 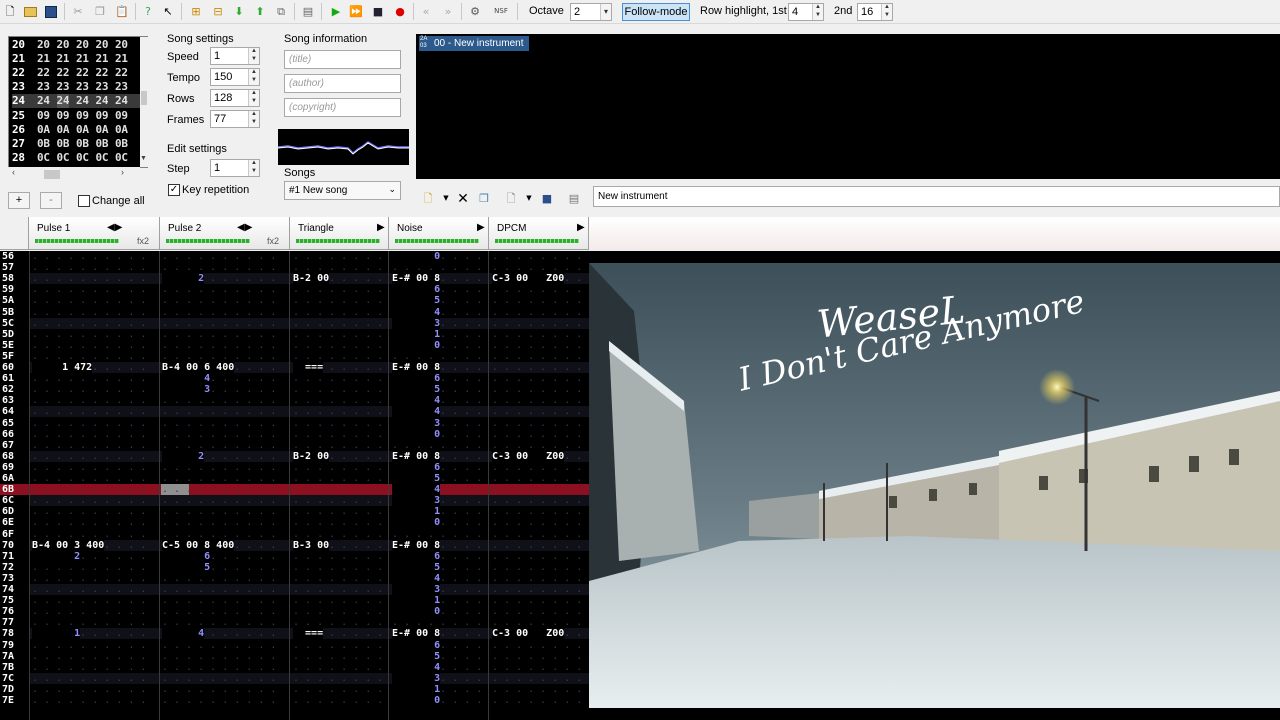 What do you see at coordinates (43, 101) in the screenshot?
I see `frame-pattern-cell: 24` at bounding box center [43, 101].